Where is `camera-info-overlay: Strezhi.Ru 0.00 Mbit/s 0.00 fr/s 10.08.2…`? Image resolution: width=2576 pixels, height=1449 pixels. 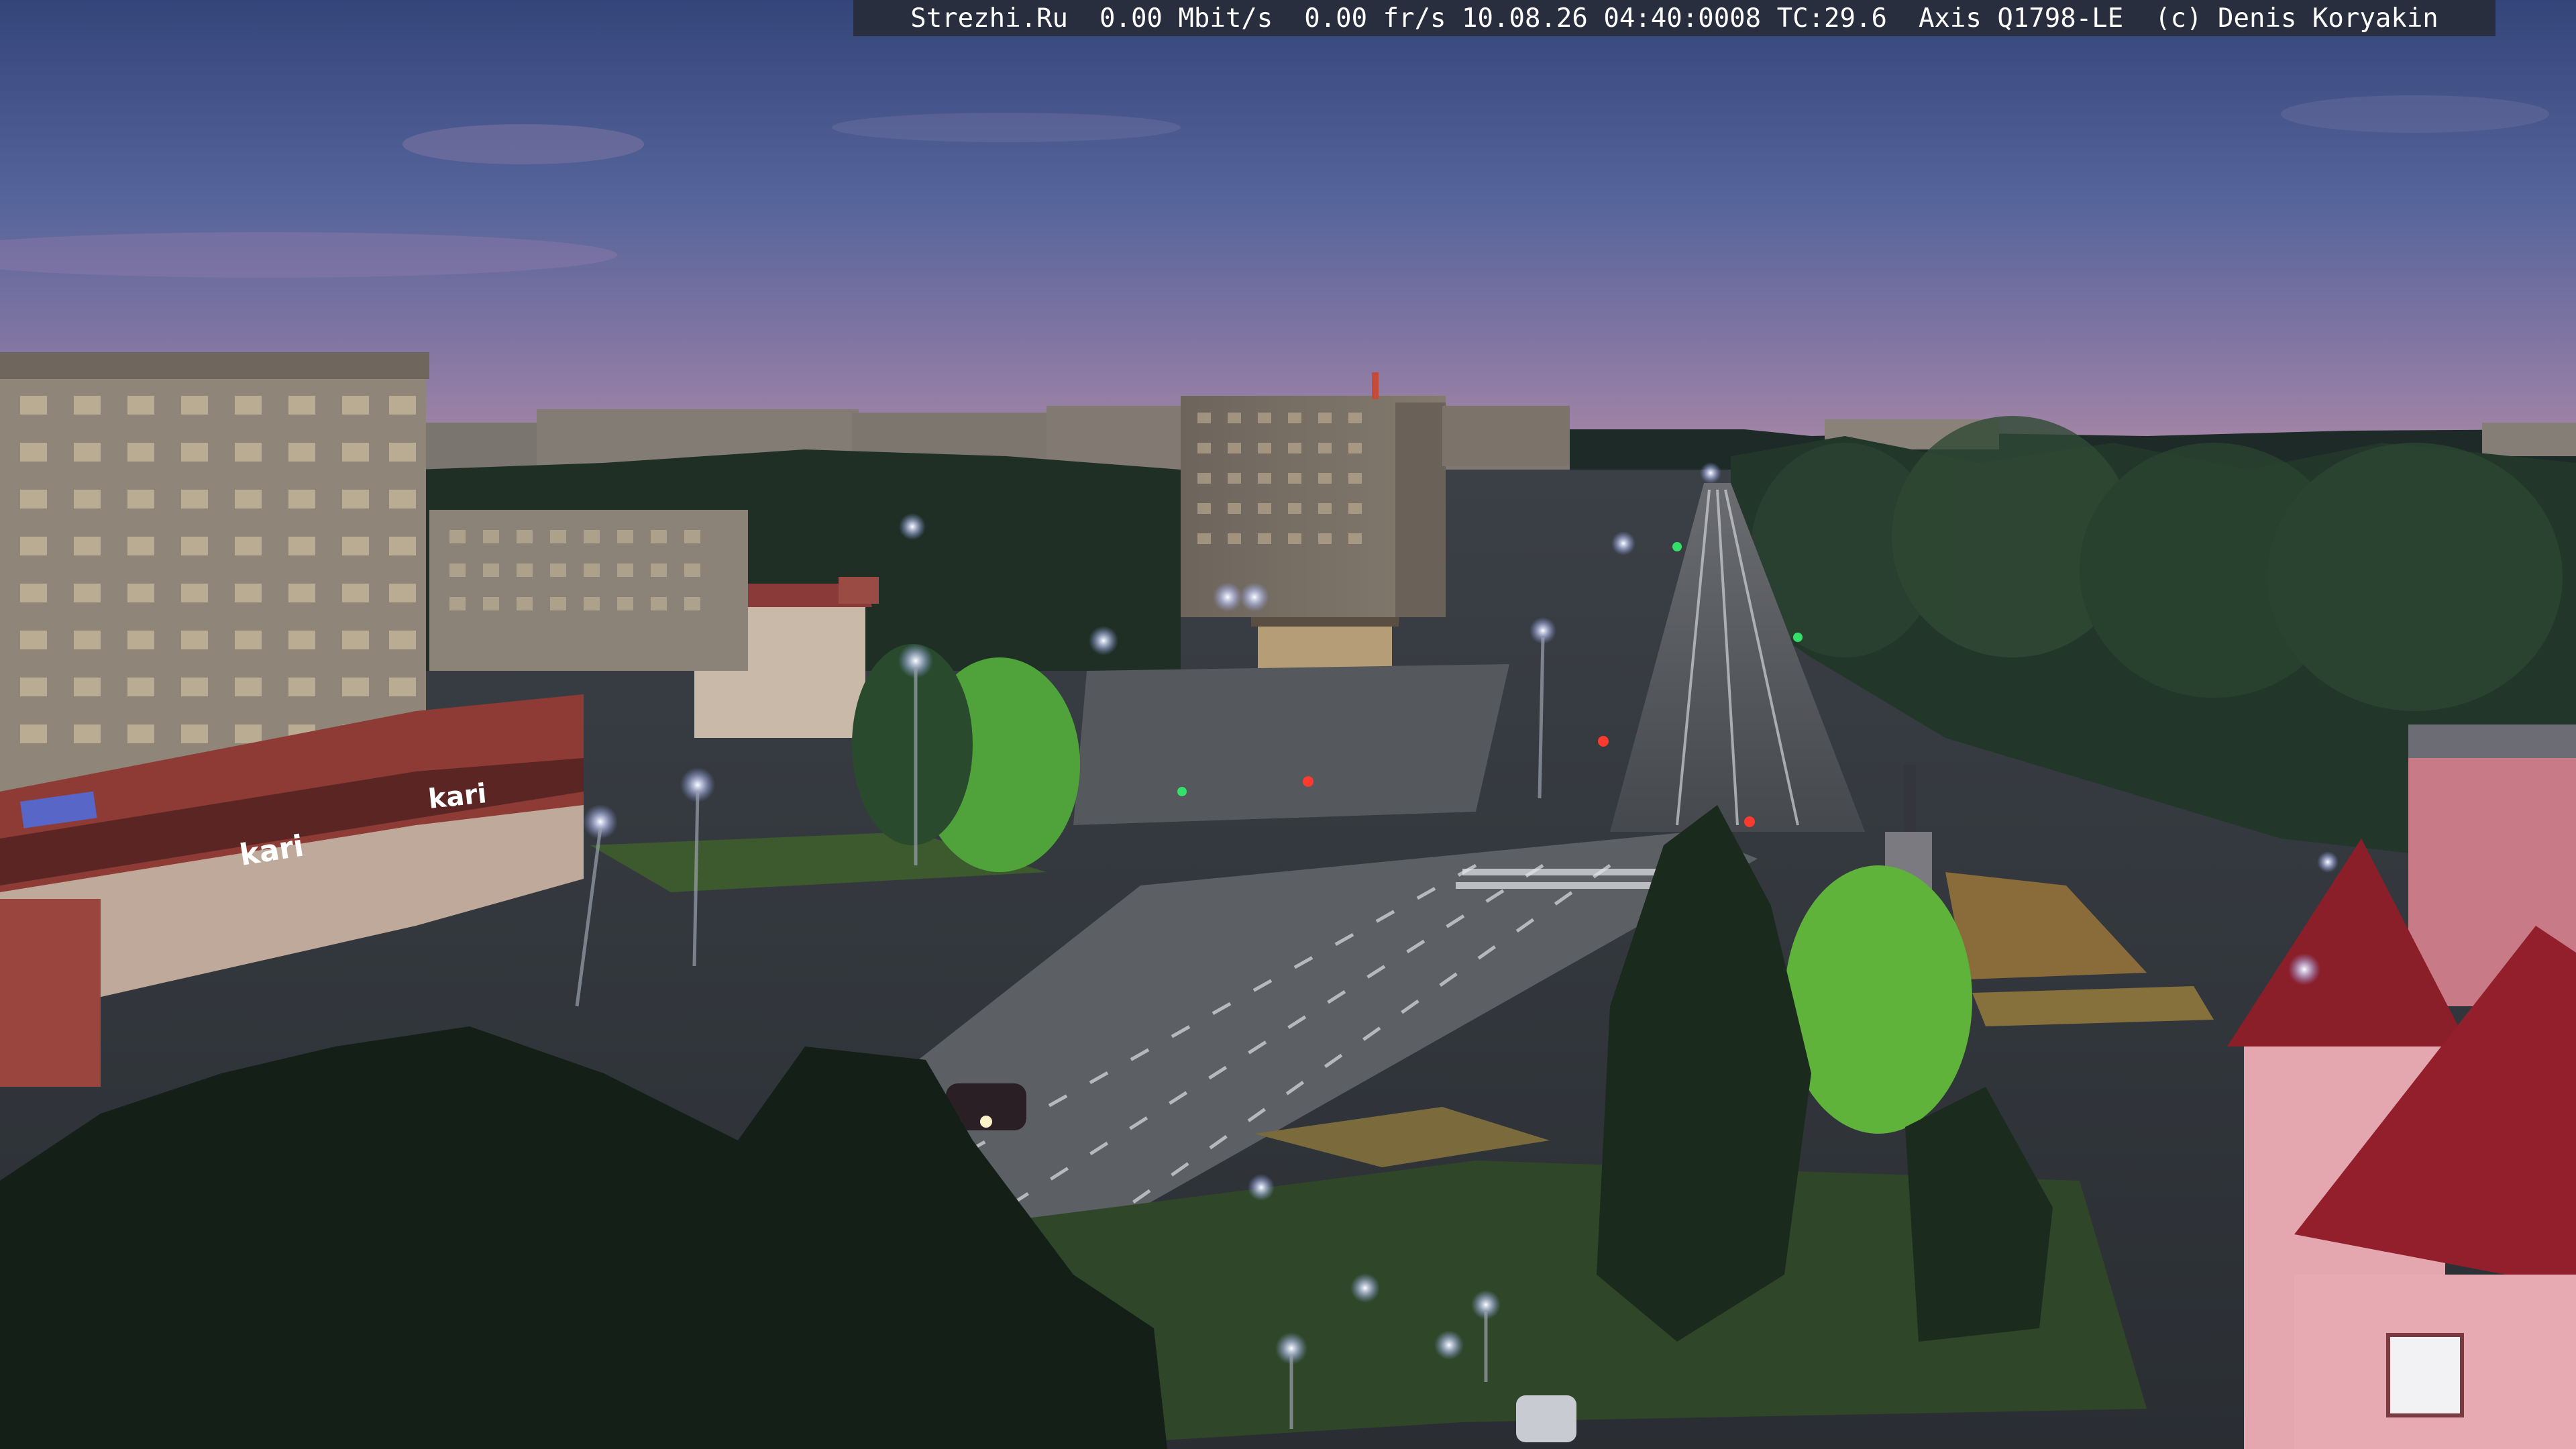 camera-info-overlay: Strezhi.Ru 0.00 Mbit/s 0.00 fr/s 10.08.2… is located at coordinates (1674, 18).